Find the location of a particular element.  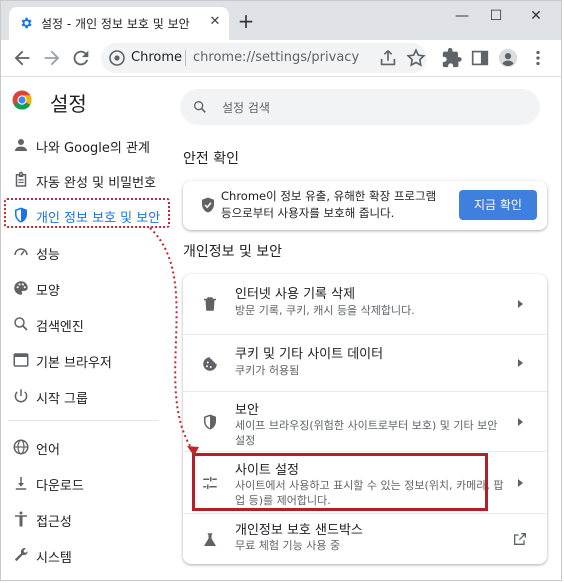

sidebar-item-label: 성능 is located at coordinates (48, 255).